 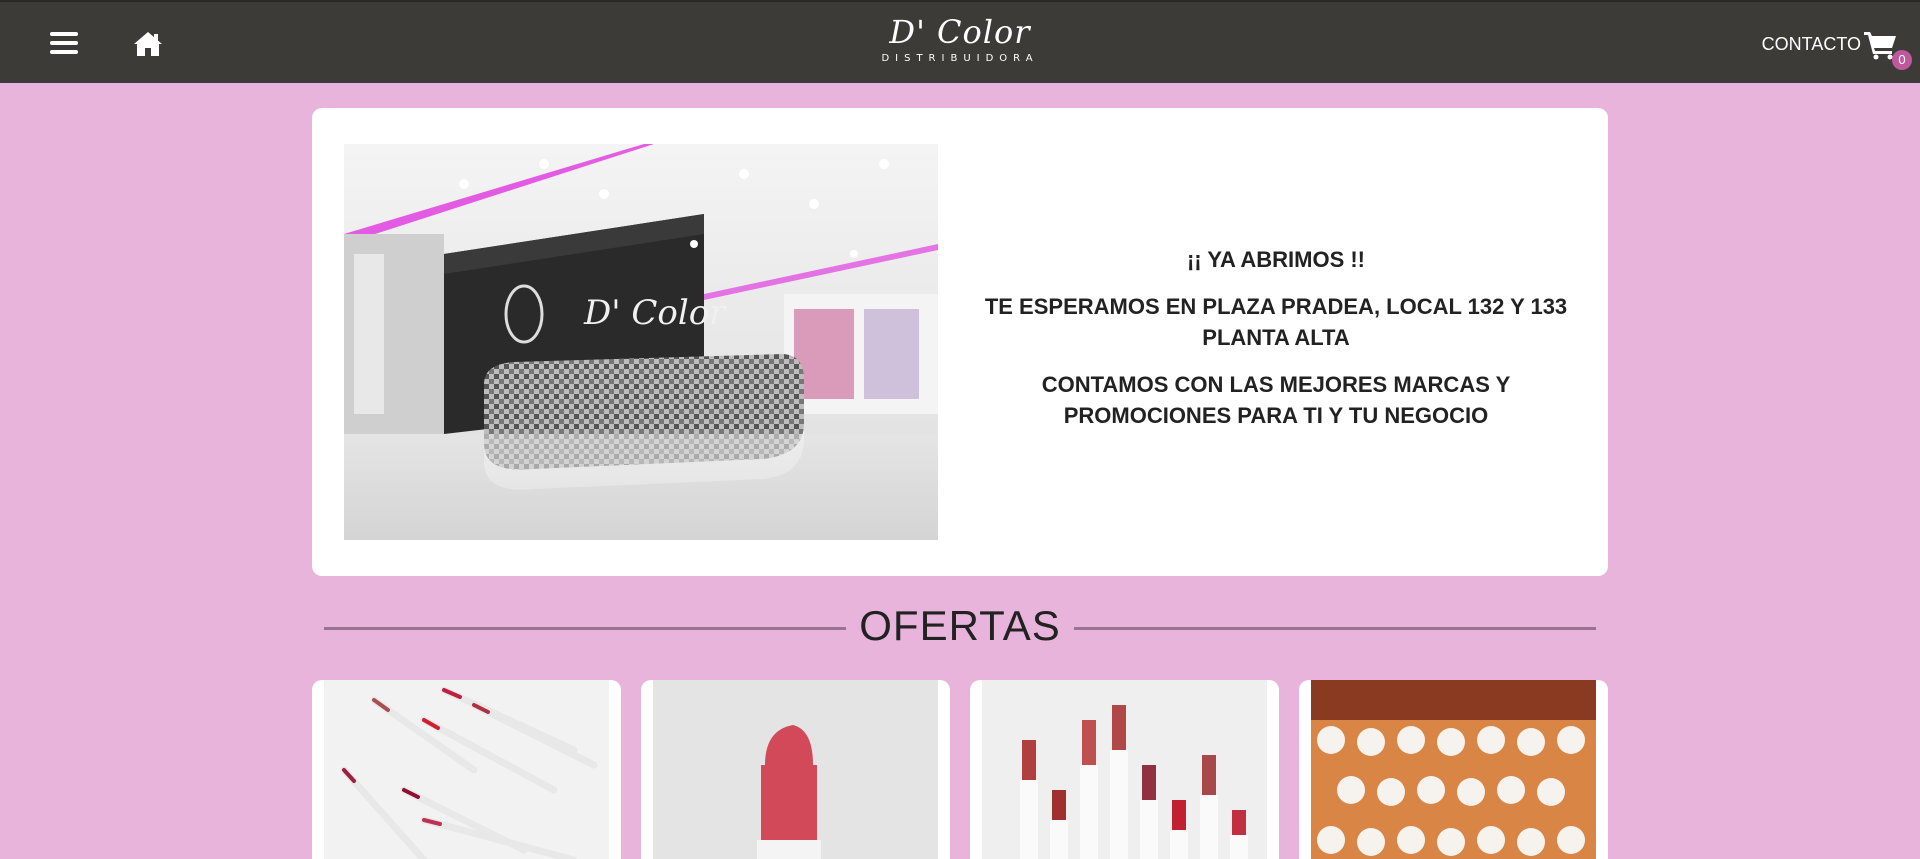 I want to click on contact-link: CONTACTO, so click(x=1811, y=44).